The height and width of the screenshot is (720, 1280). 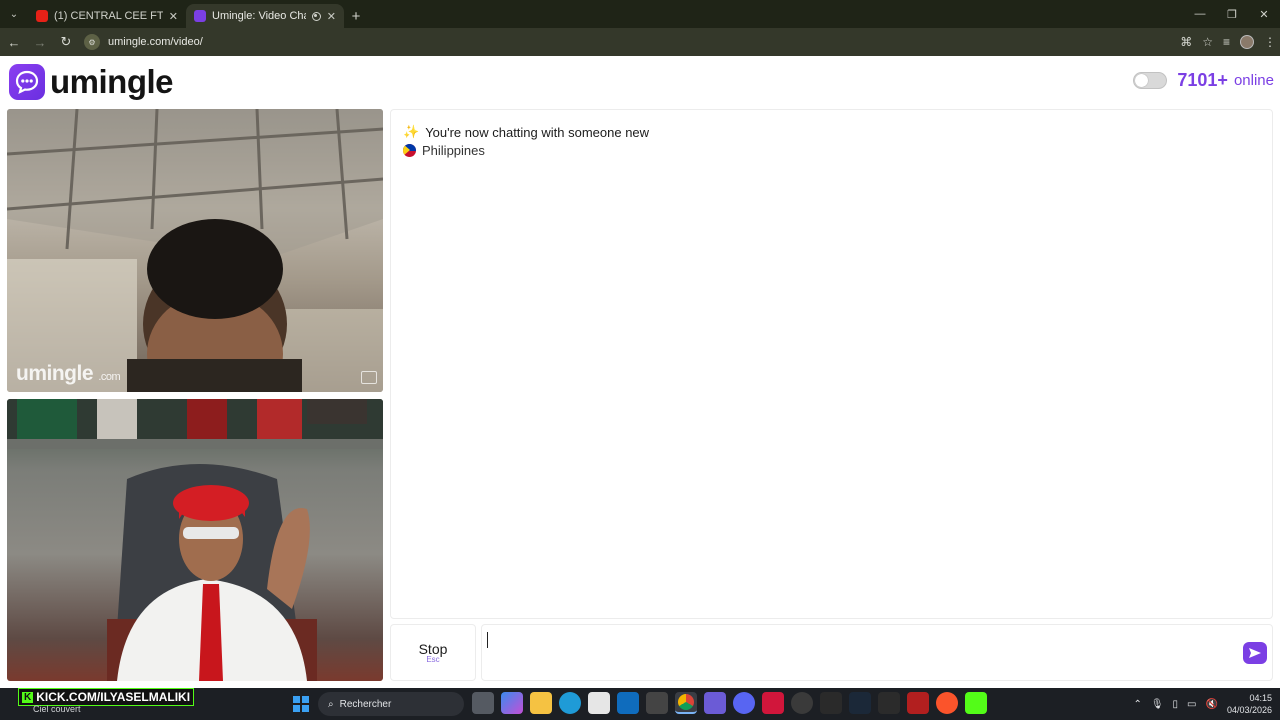 What do you see at coordinates (744, 703) in the screenshot?
I see `discord-icon` at bounding box center [744, 703].